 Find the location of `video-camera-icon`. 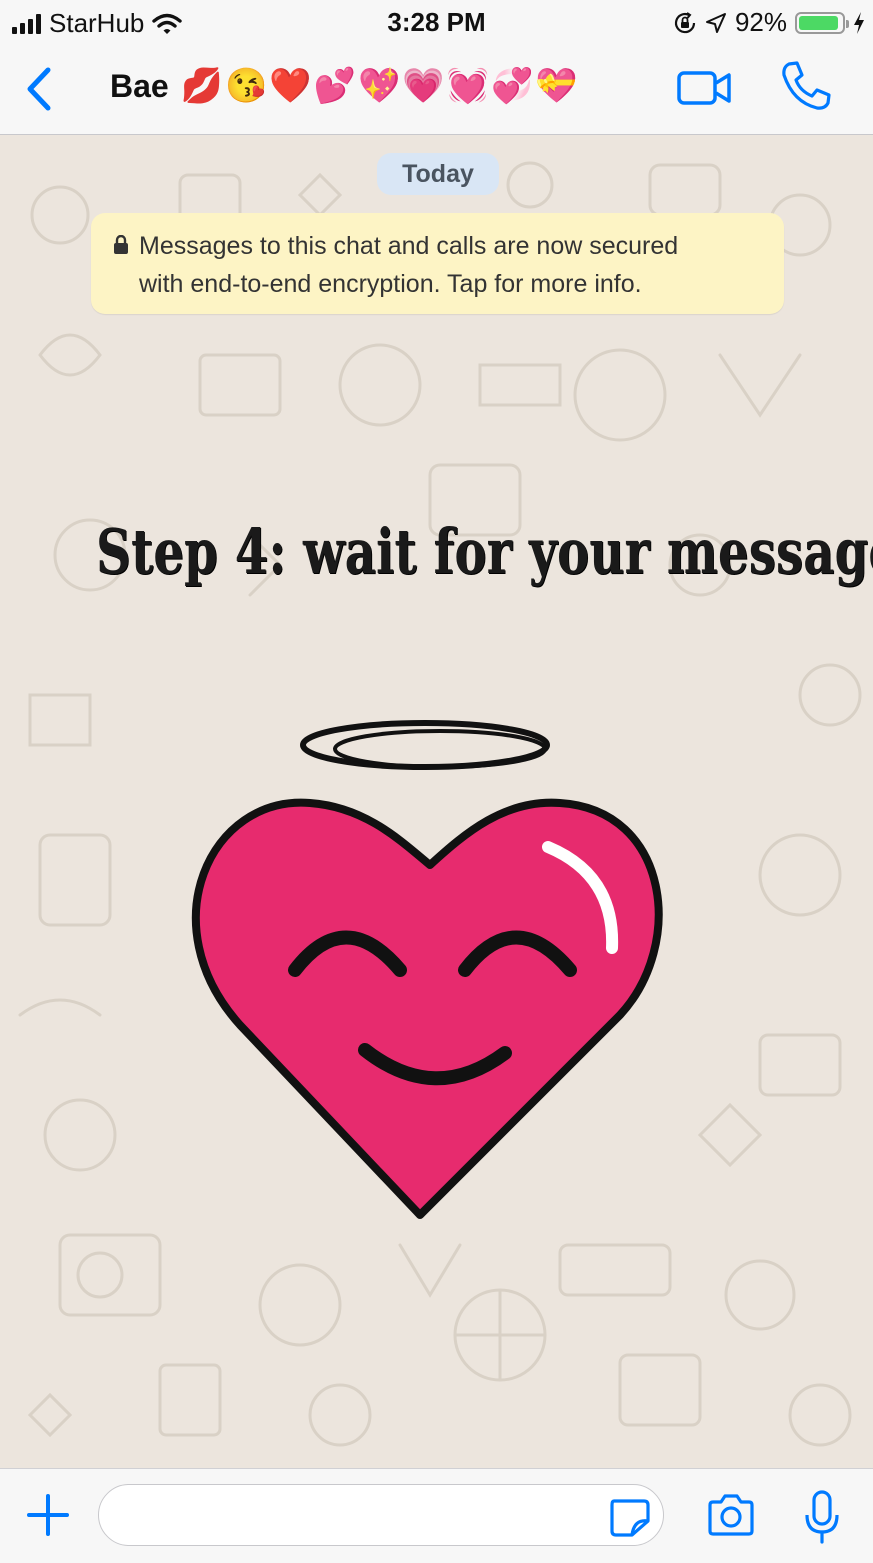

video-camera-icon is located at coordinates (704, 88).